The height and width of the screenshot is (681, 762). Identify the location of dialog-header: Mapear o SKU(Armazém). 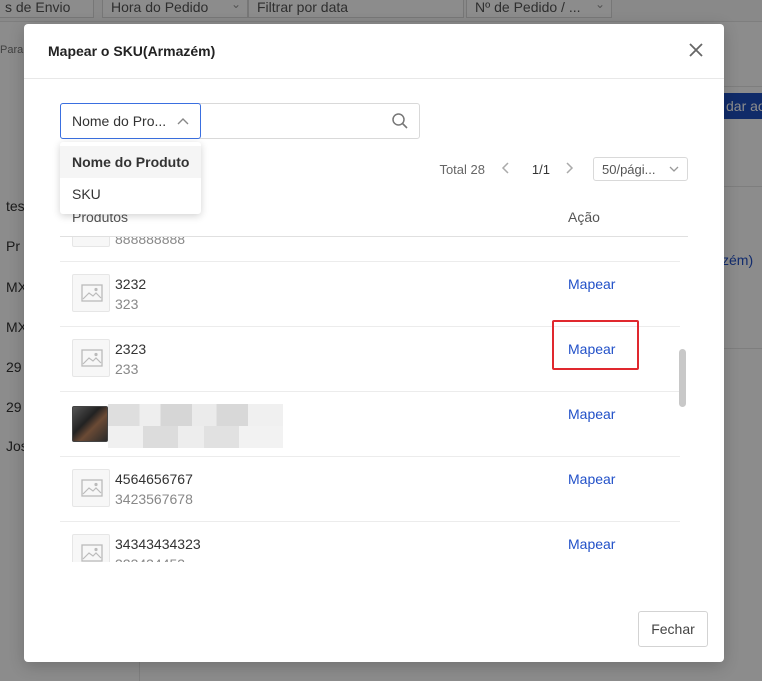
(374, 51).